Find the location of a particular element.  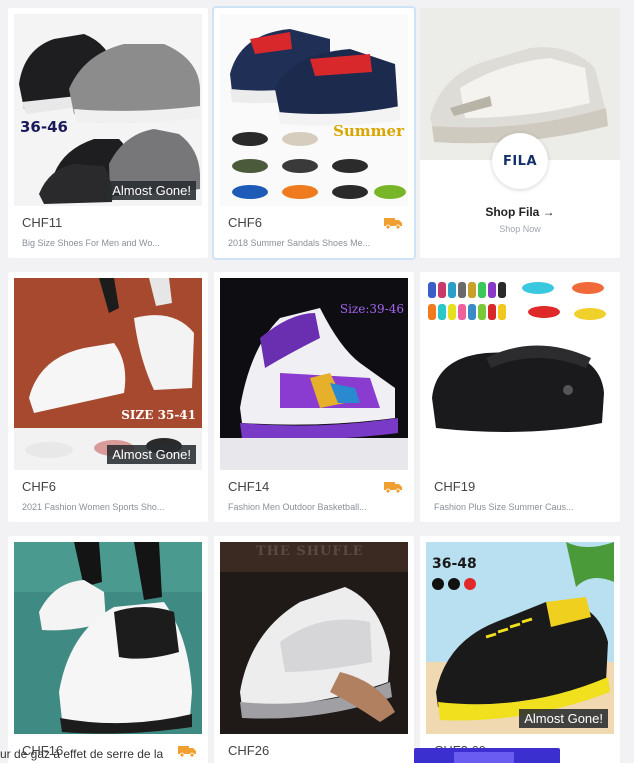

product-card: CHF16 is located at coordinates (108, 649).